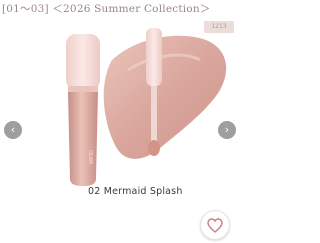 This screenshot has width=320, height=243. I want to click on carousel-next-button: ›, so click(227, 130).